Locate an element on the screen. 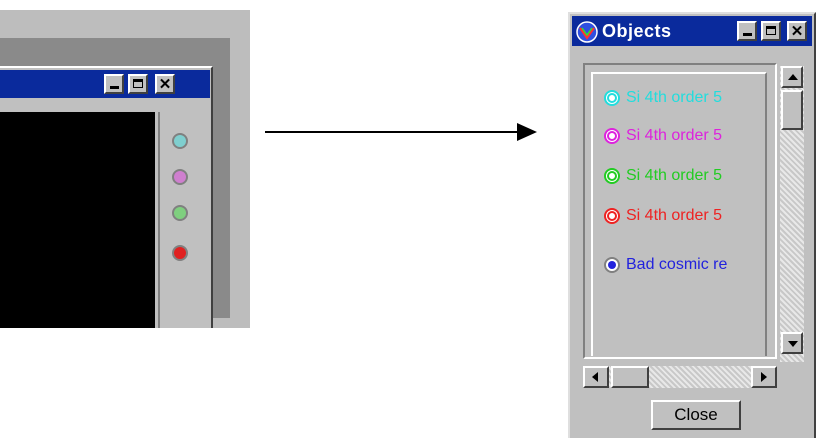 This screenshot has height=438, width=818. list-item: Bad cosmic re is located at coordinates (685, 265).